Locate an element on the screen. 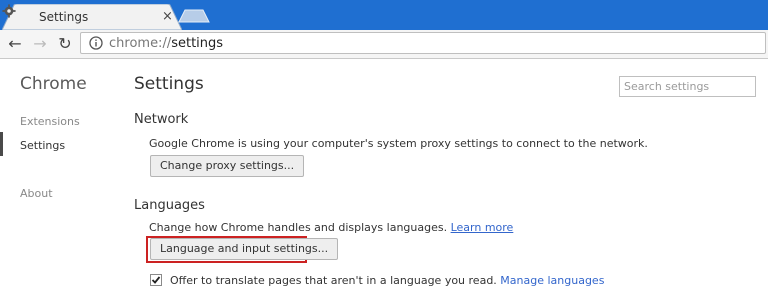  url-scheme: chrome:// is located at coordinates (140, 43).